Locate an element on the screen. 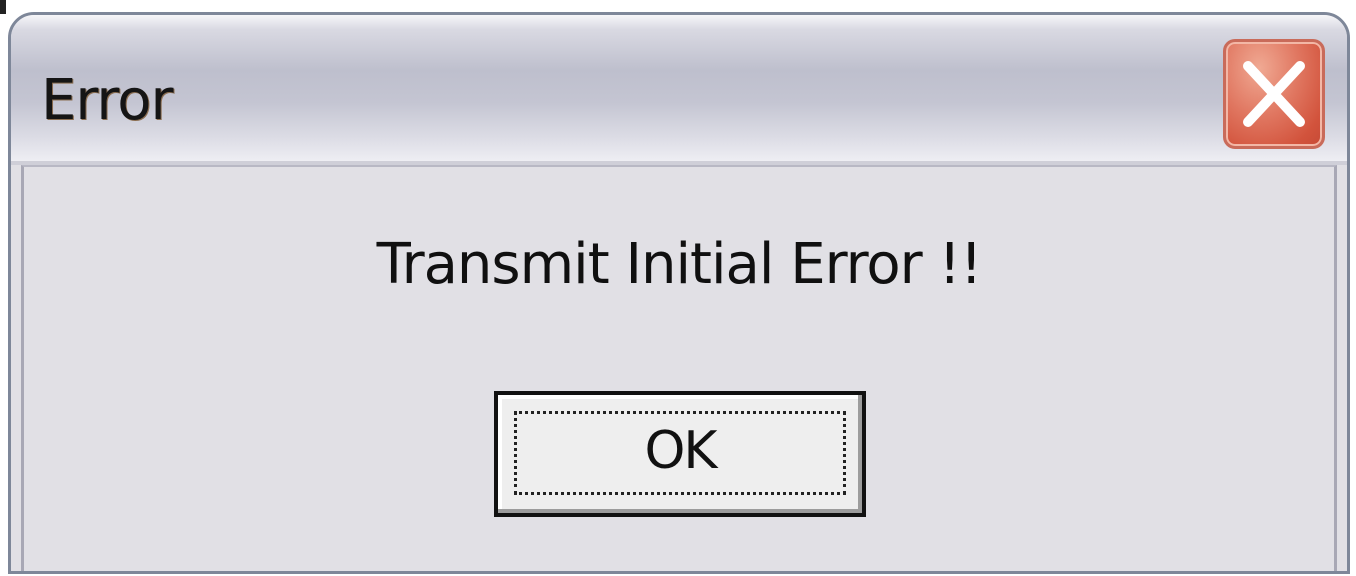 The height and width of the screenshot is (576, 1356). ok-button: OK is located at coordinates (680, 454).